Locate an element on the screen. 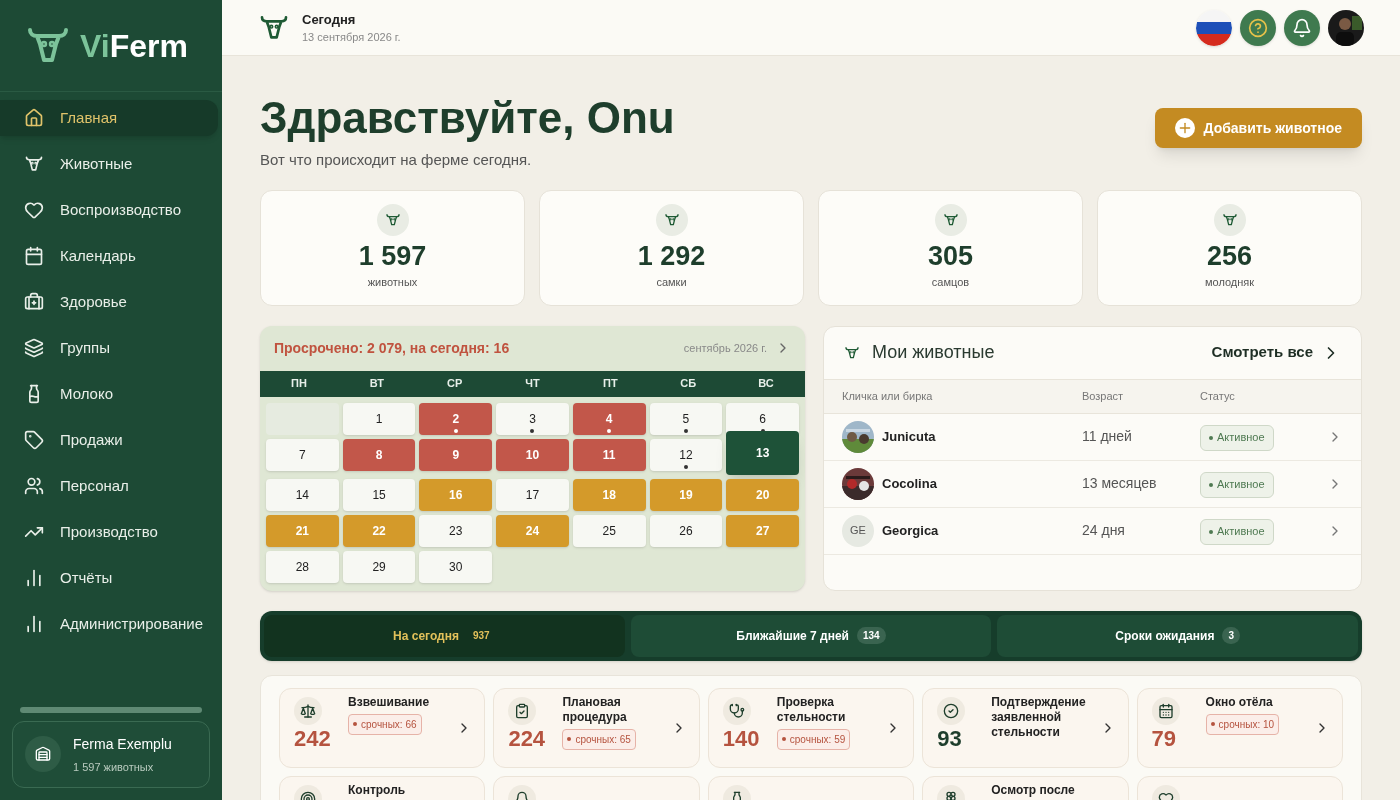  urgent-badge: срочных: 65 is located at coordinates (599, 739).